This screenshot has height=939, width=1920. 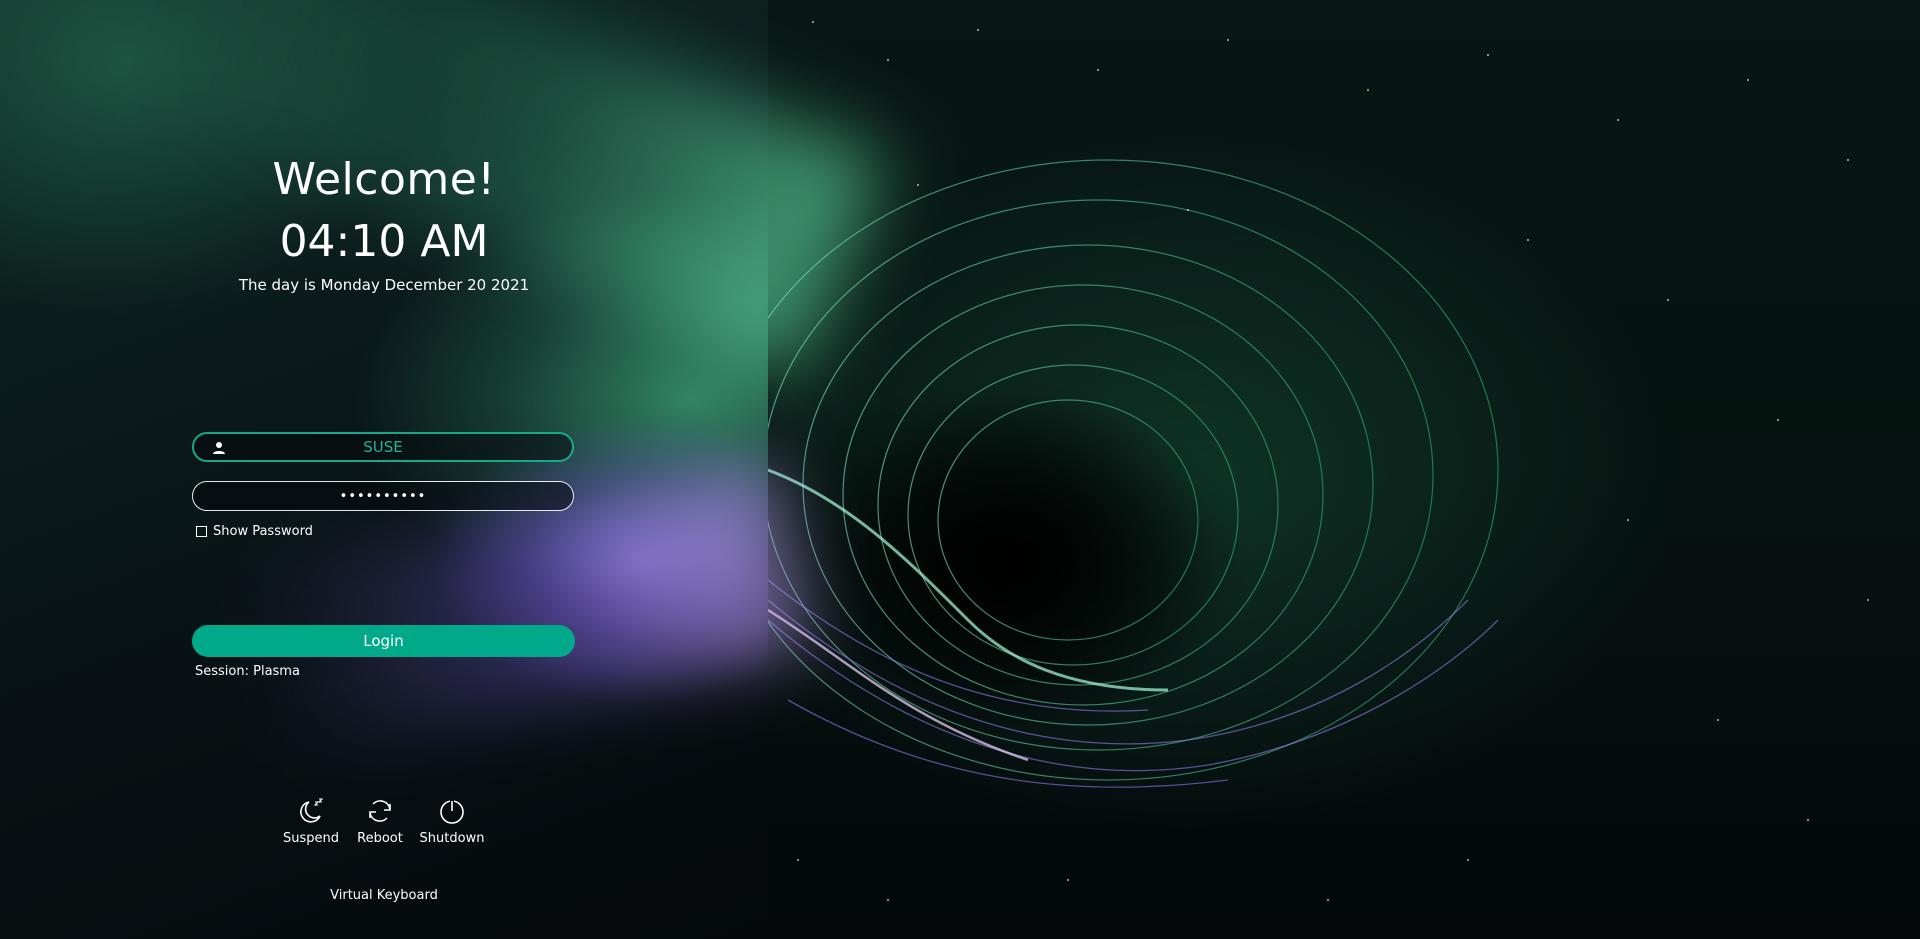 I want to click on date-label: The day is Monday December 20 2021, so click(x=384, y=285).